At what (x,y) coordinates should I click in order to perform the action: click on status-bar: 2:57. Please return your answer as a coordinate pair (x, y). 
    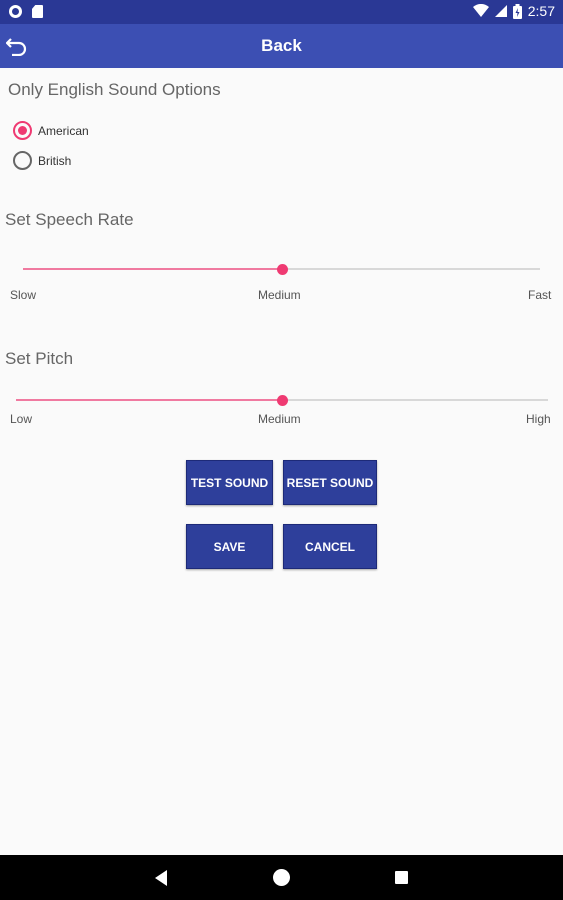
    Looking at the image, I should click on (281, 12).